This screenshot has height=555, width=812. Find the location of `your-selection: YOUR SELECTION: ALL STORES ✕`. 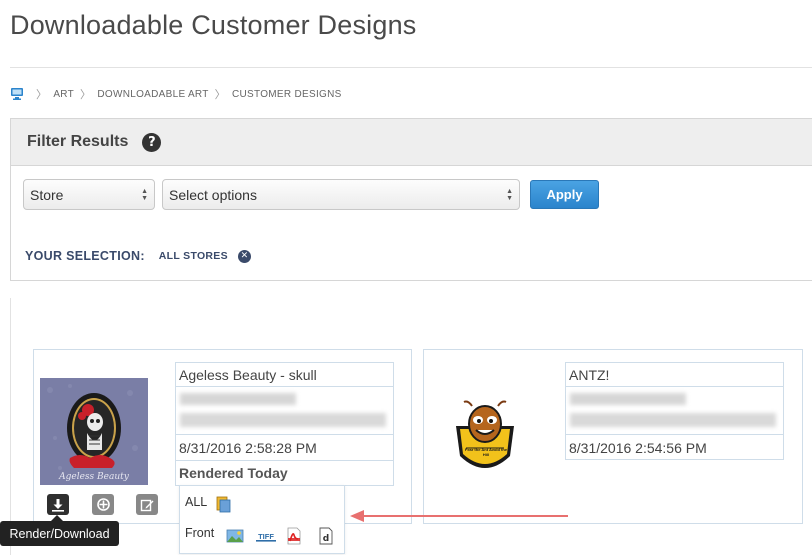

your-selection: YOUR SELECTION: ALL STORES ✕ is located at coordinates (138, 256).